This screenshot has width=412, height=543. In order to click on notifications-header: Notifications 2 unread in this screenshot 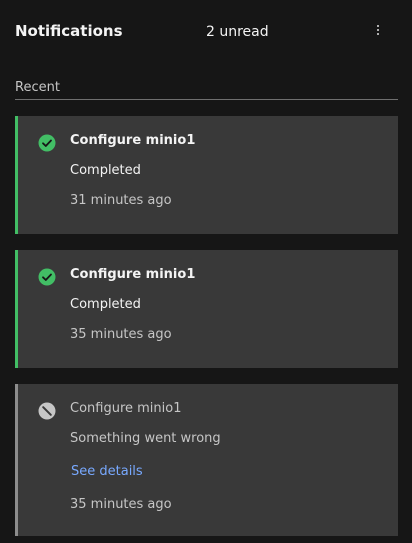, I will do `click(206, 32)`.